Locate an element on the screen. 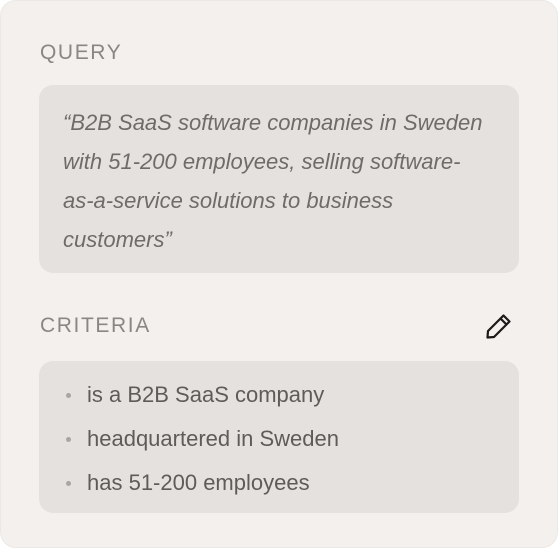 The image size is (558, 548). criteria-item-label: headquartered in Sweden is located at coordinates (213, 438).